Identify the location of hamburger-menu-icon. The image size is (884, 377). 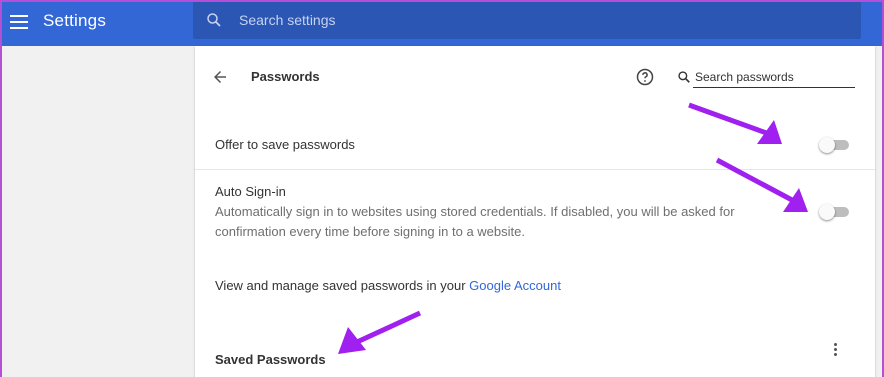
(20, 20).